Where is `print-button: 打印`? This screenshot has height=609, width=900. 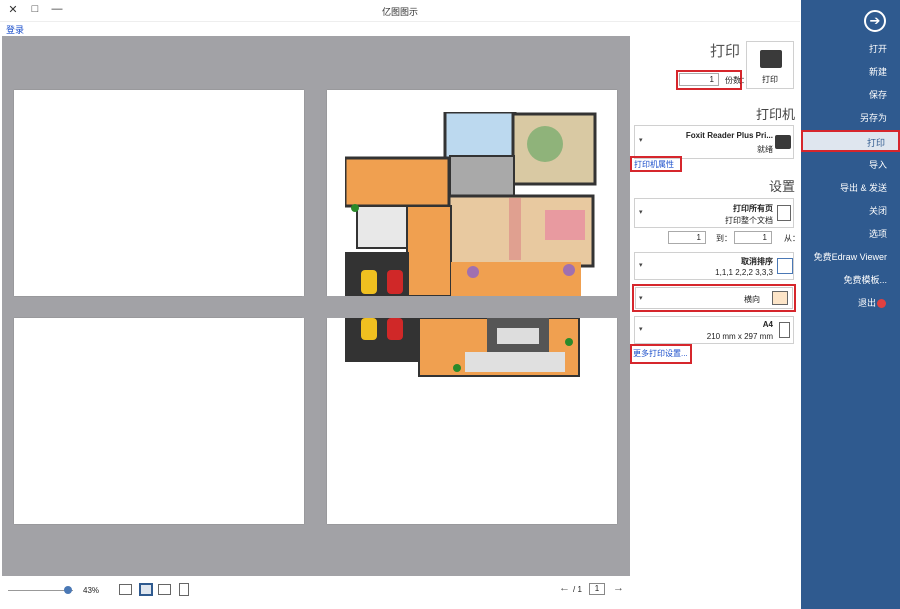 print-button: 打印 is located at coordinates (770, 65).